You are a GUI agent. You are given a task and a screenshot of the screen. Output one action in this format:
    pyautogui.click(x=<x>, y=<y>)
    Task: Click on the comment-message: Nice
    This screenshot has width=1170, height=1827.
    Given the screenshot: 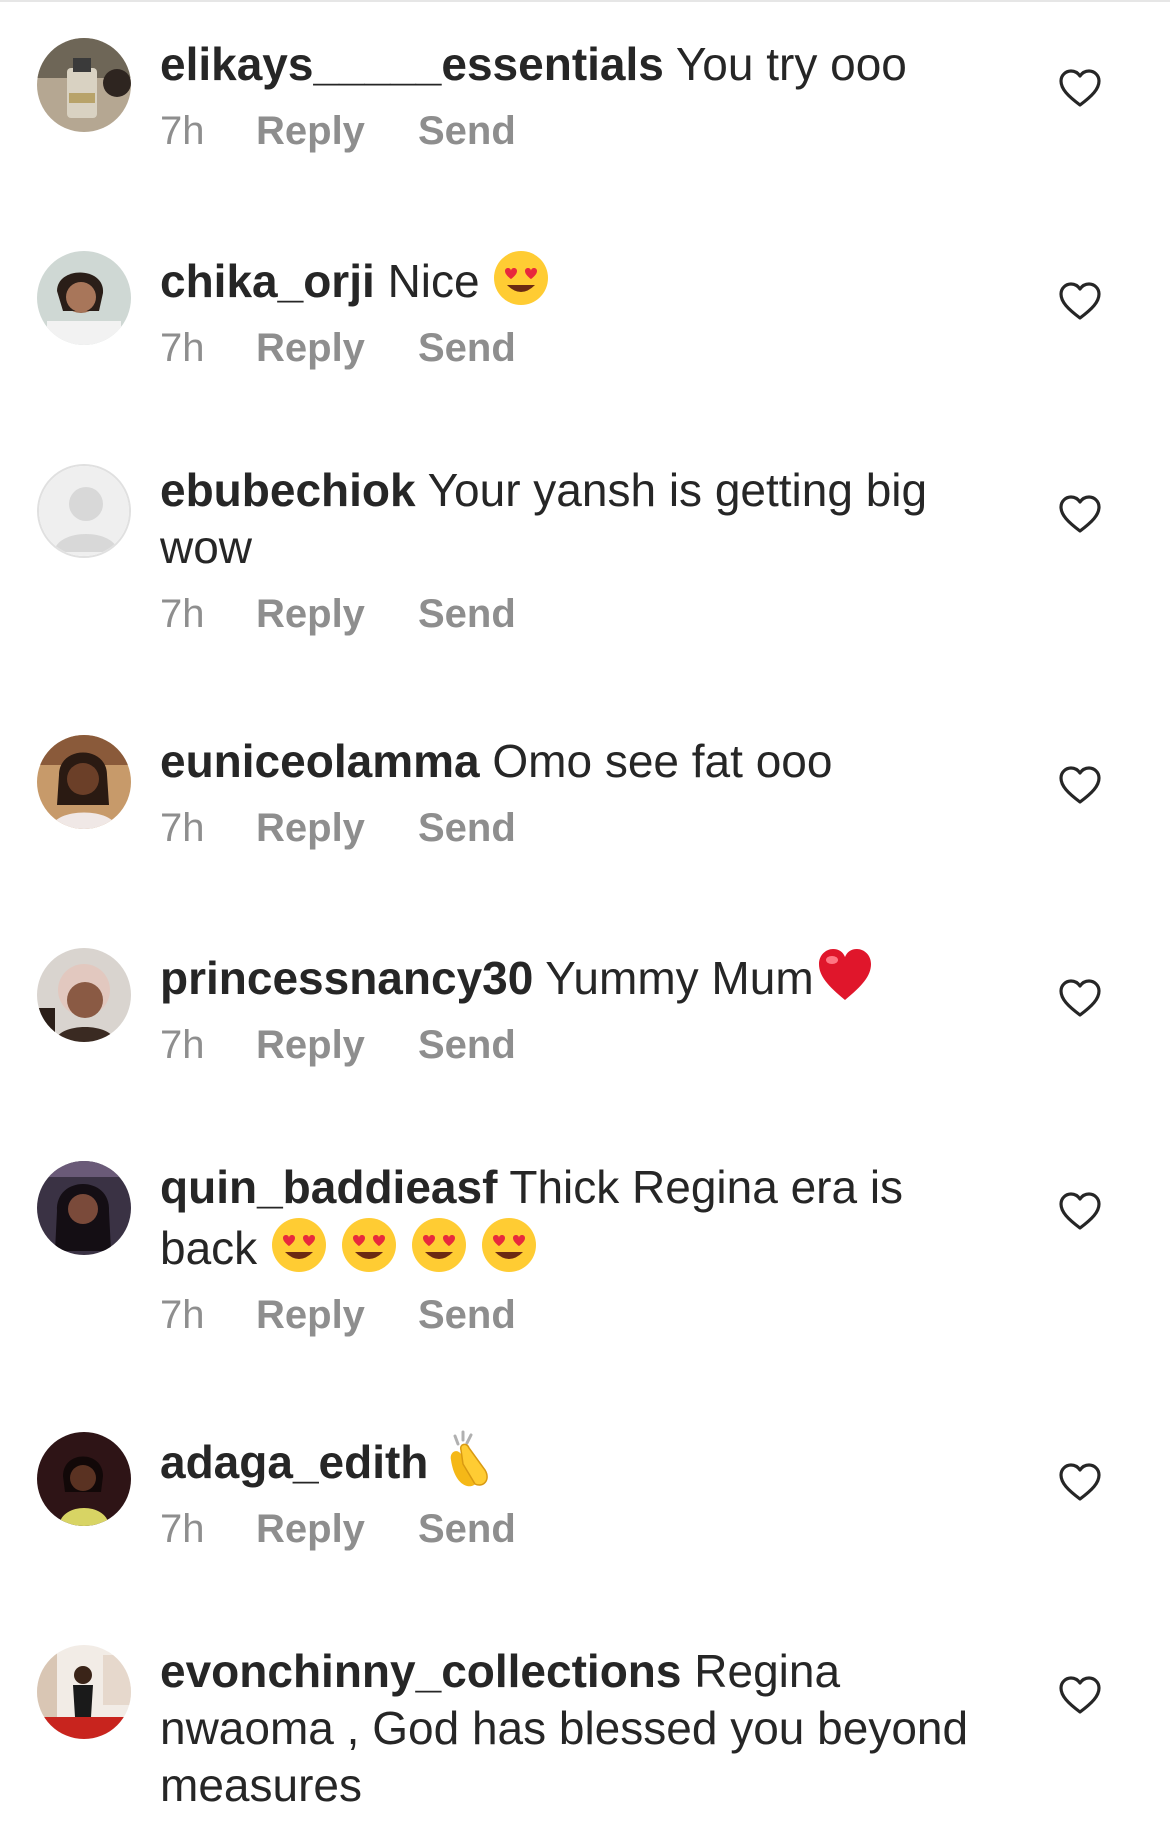 What is the action you would take?
    pyautogui.click(x=433, y=281)
    